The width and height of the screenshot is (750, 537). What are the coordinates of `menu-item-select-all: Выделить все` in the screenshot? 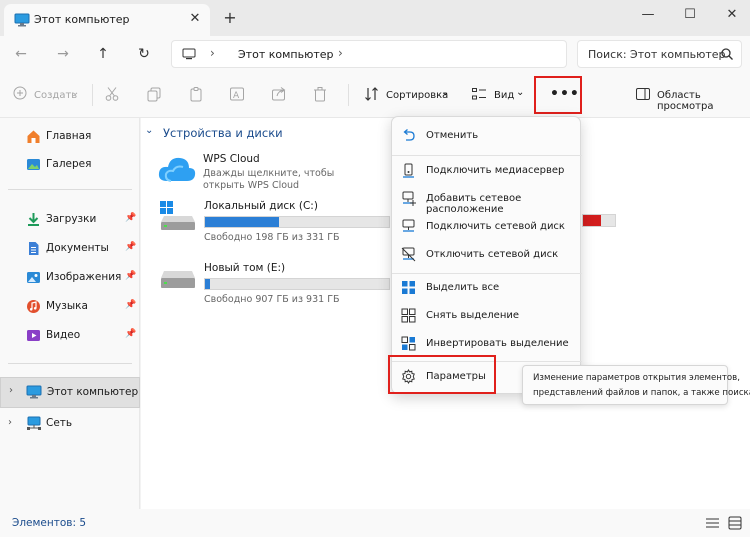 It's located at (487, 288).